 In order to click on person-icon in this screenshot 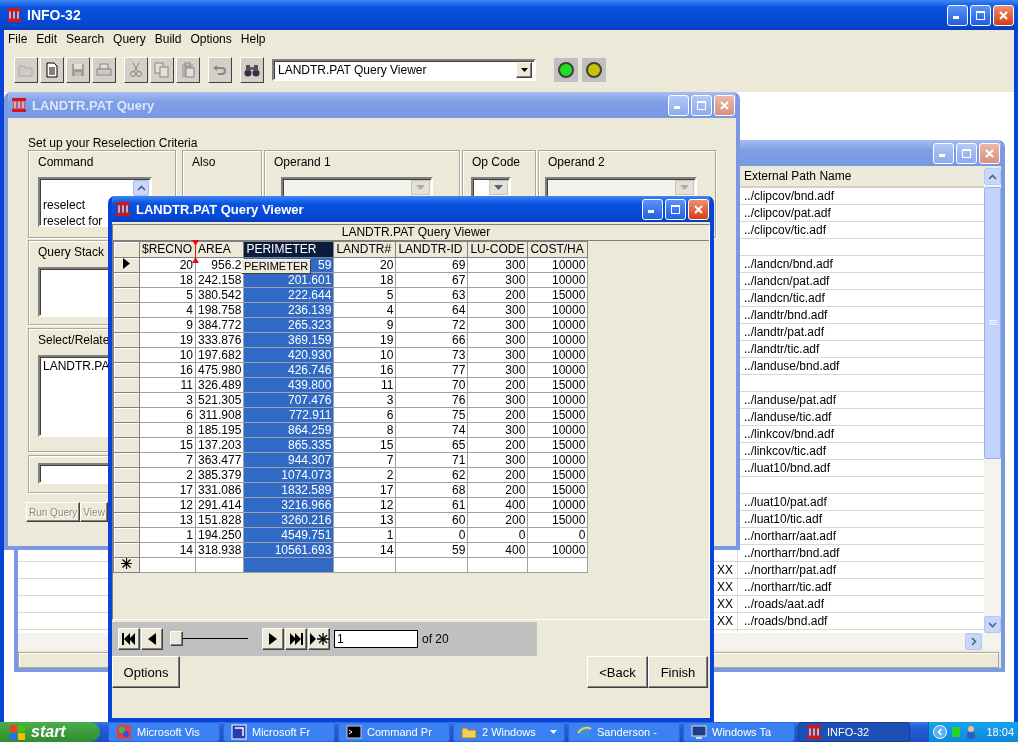, I will do `click(971, 732)`.